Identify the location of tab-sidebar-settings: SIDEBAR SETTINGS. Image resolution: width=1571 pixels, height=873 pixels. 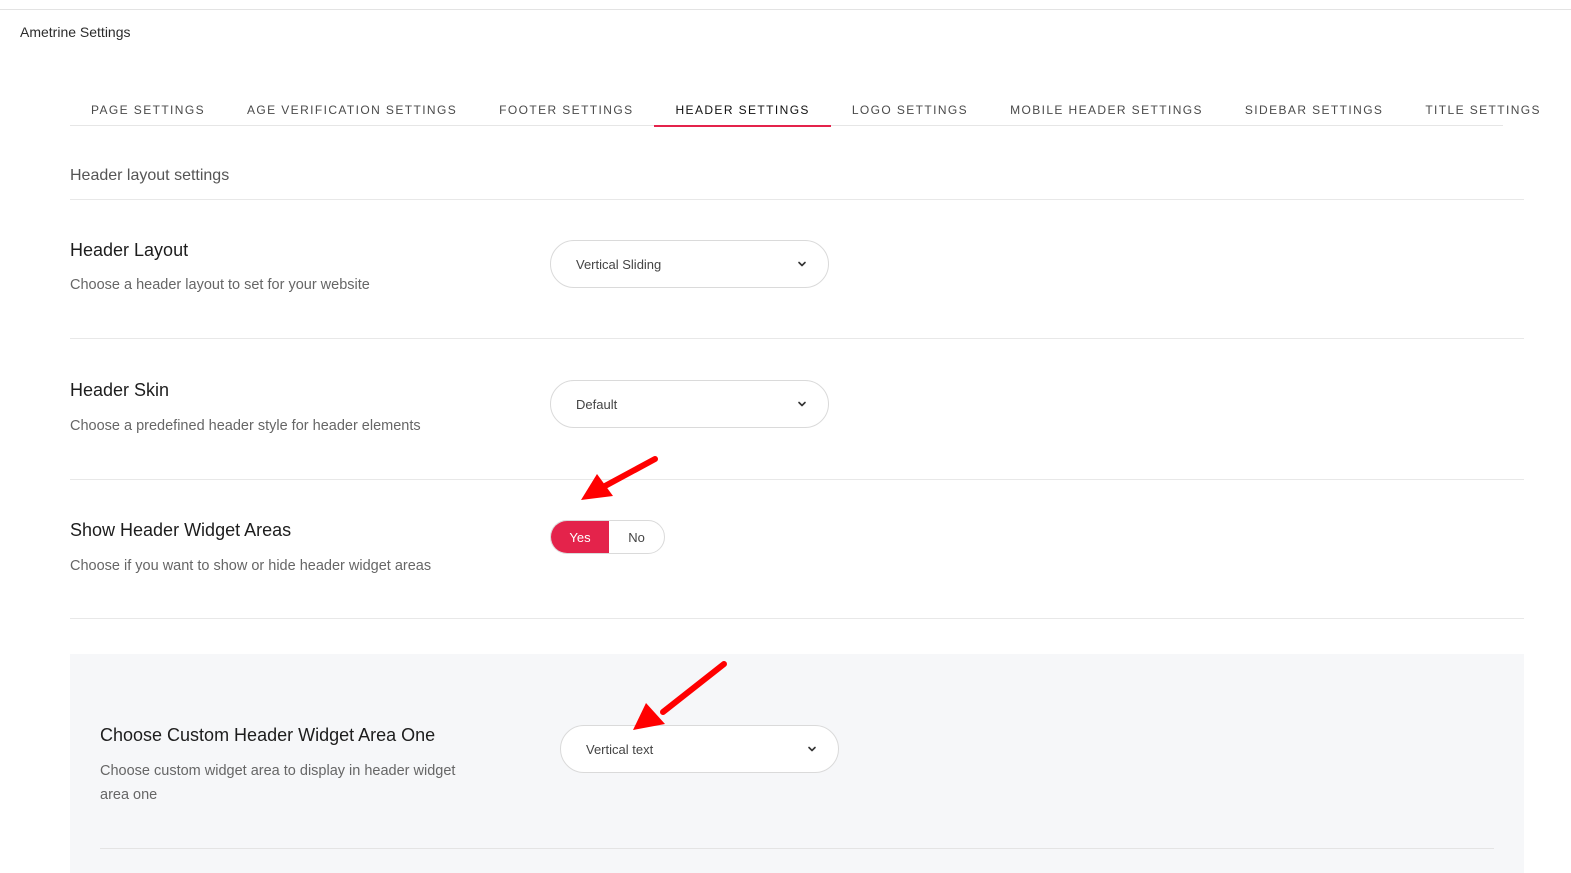
(1314, 110).